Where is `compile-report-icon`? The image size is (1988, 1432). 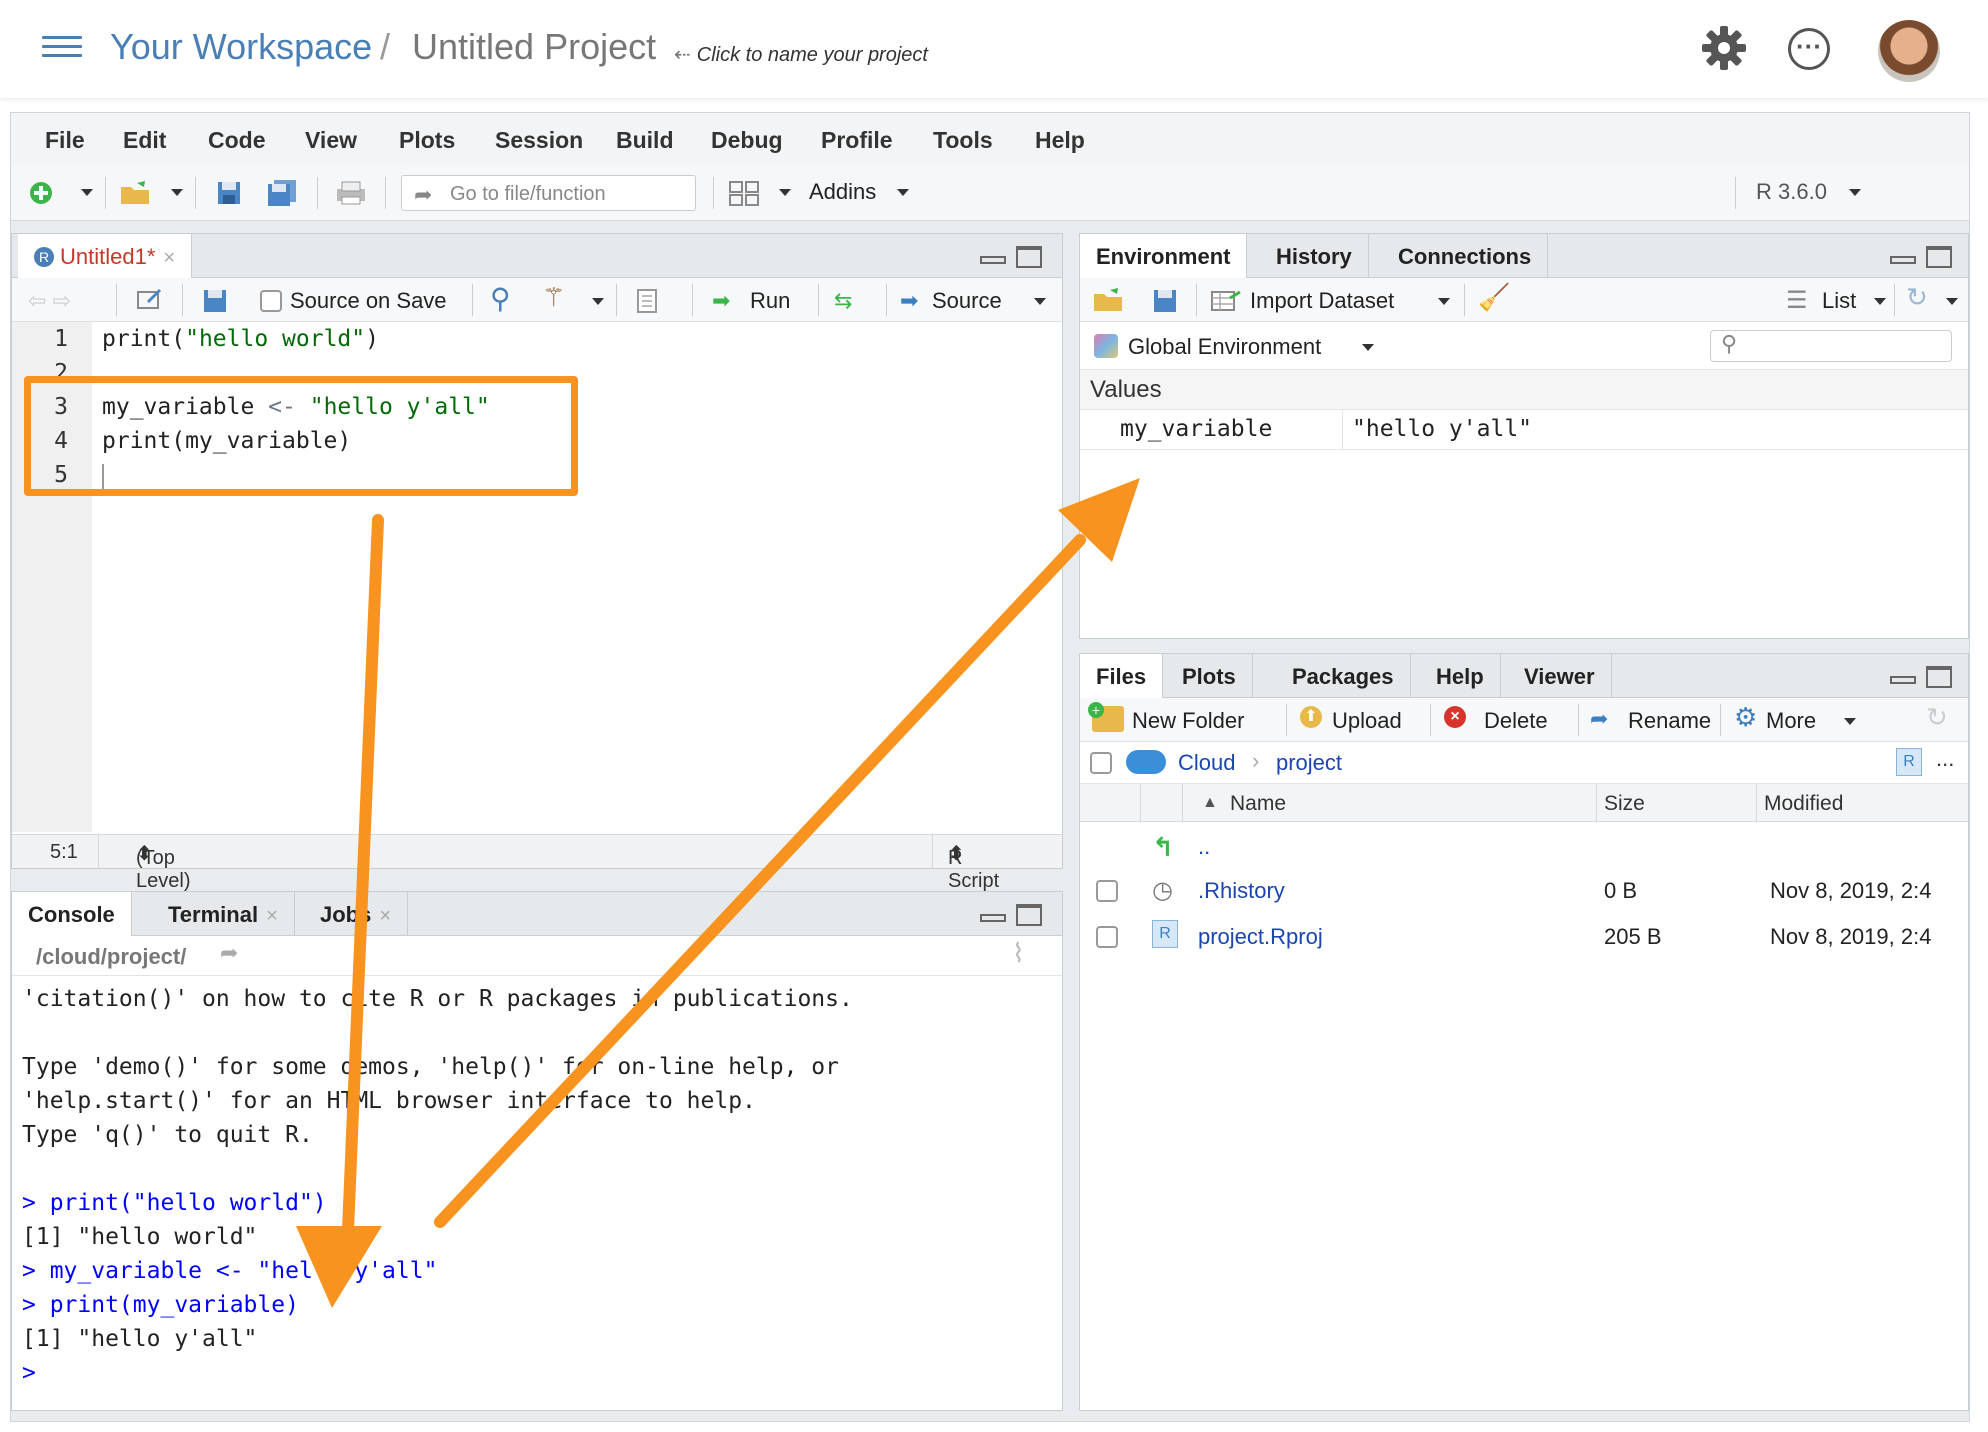 compile-report-icon is located at coordinates (647, 301).